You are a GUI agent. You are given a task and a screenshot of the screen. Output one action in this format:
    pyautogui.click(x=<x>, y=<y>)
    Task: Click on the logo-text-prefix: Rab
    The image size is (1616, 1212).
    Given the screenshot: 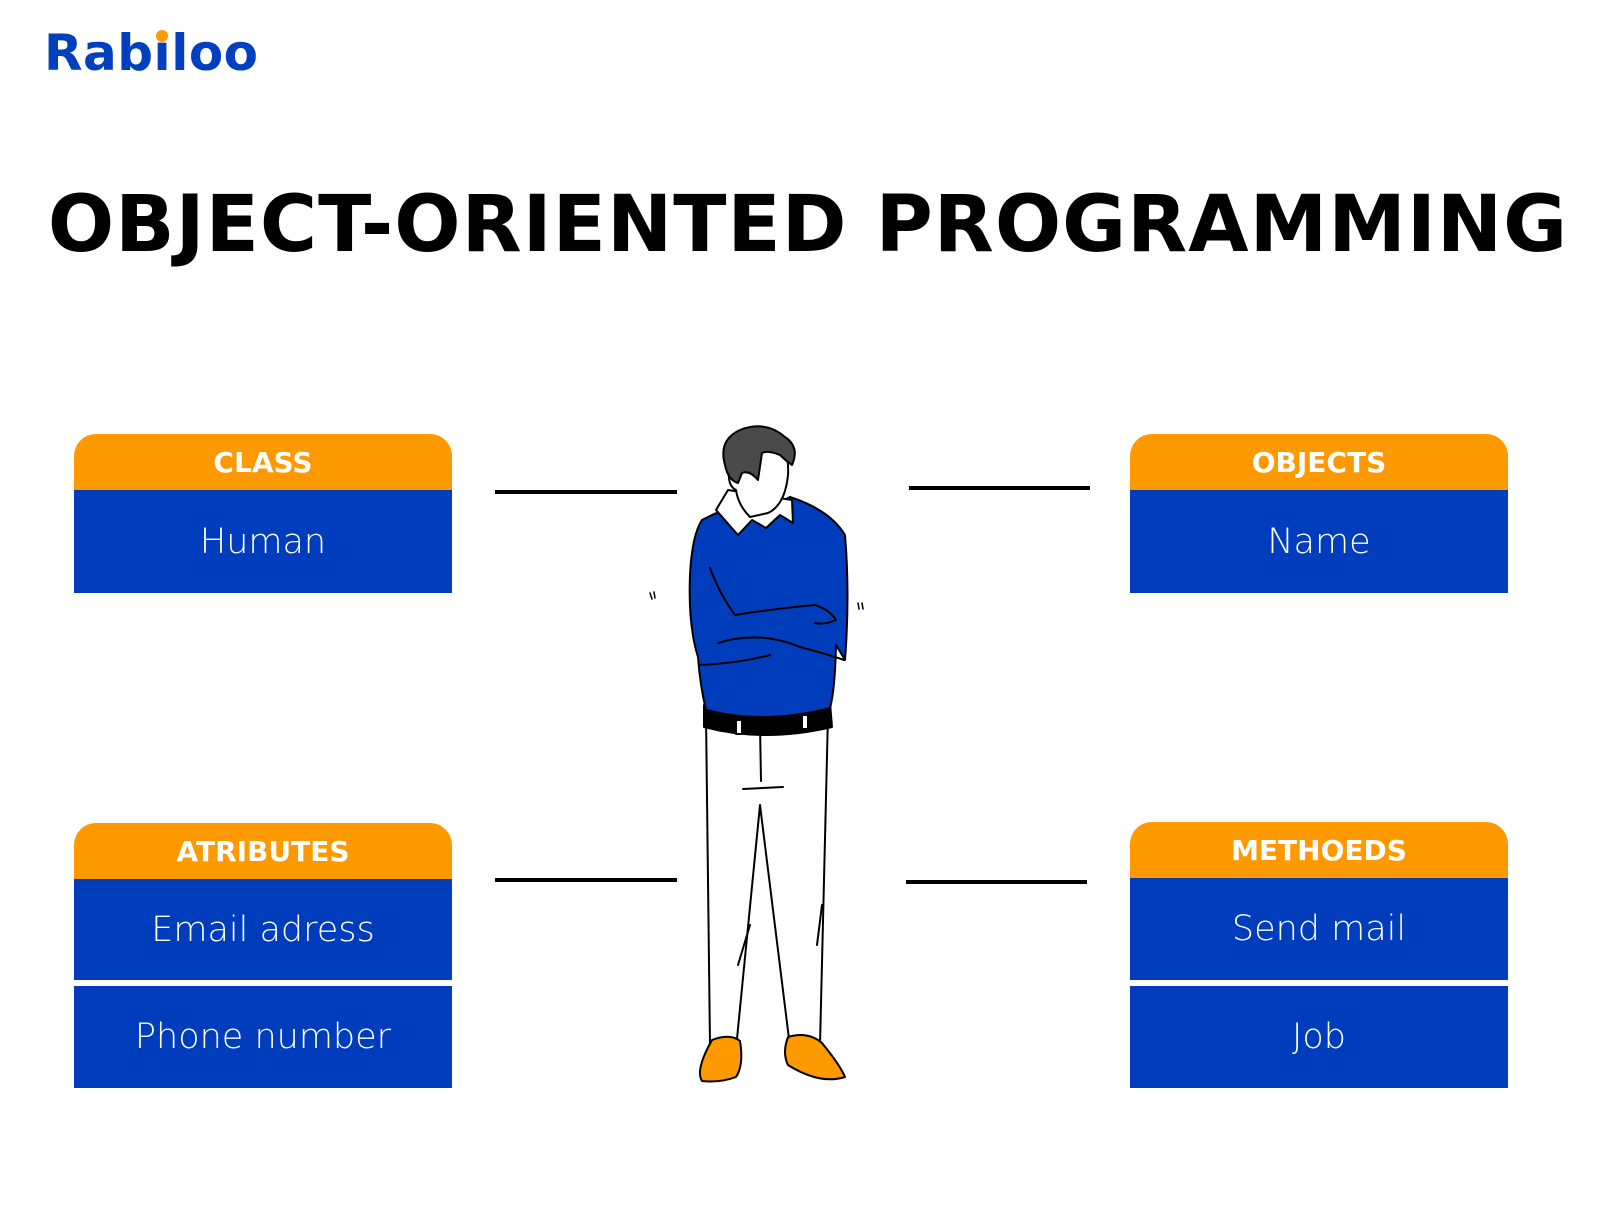 What is the action you would take?
    pyautogui.click(x=99, y=53)
    